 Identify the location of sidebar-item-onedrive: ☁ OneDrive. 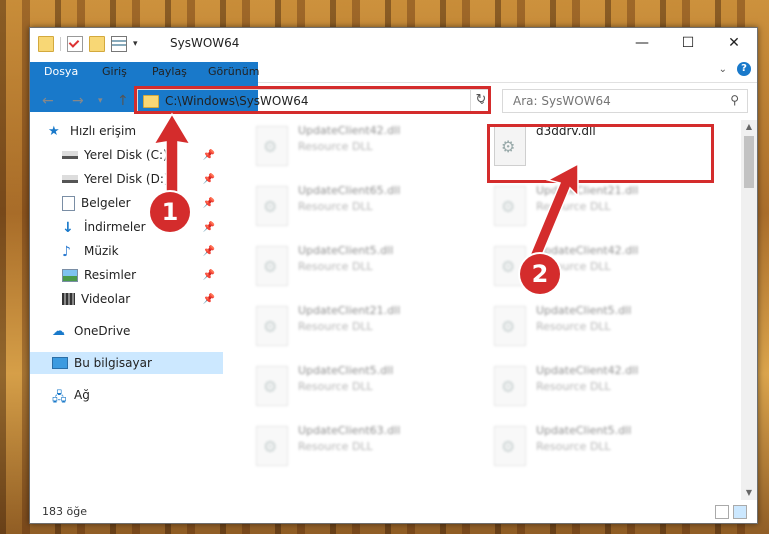
(137, 331).